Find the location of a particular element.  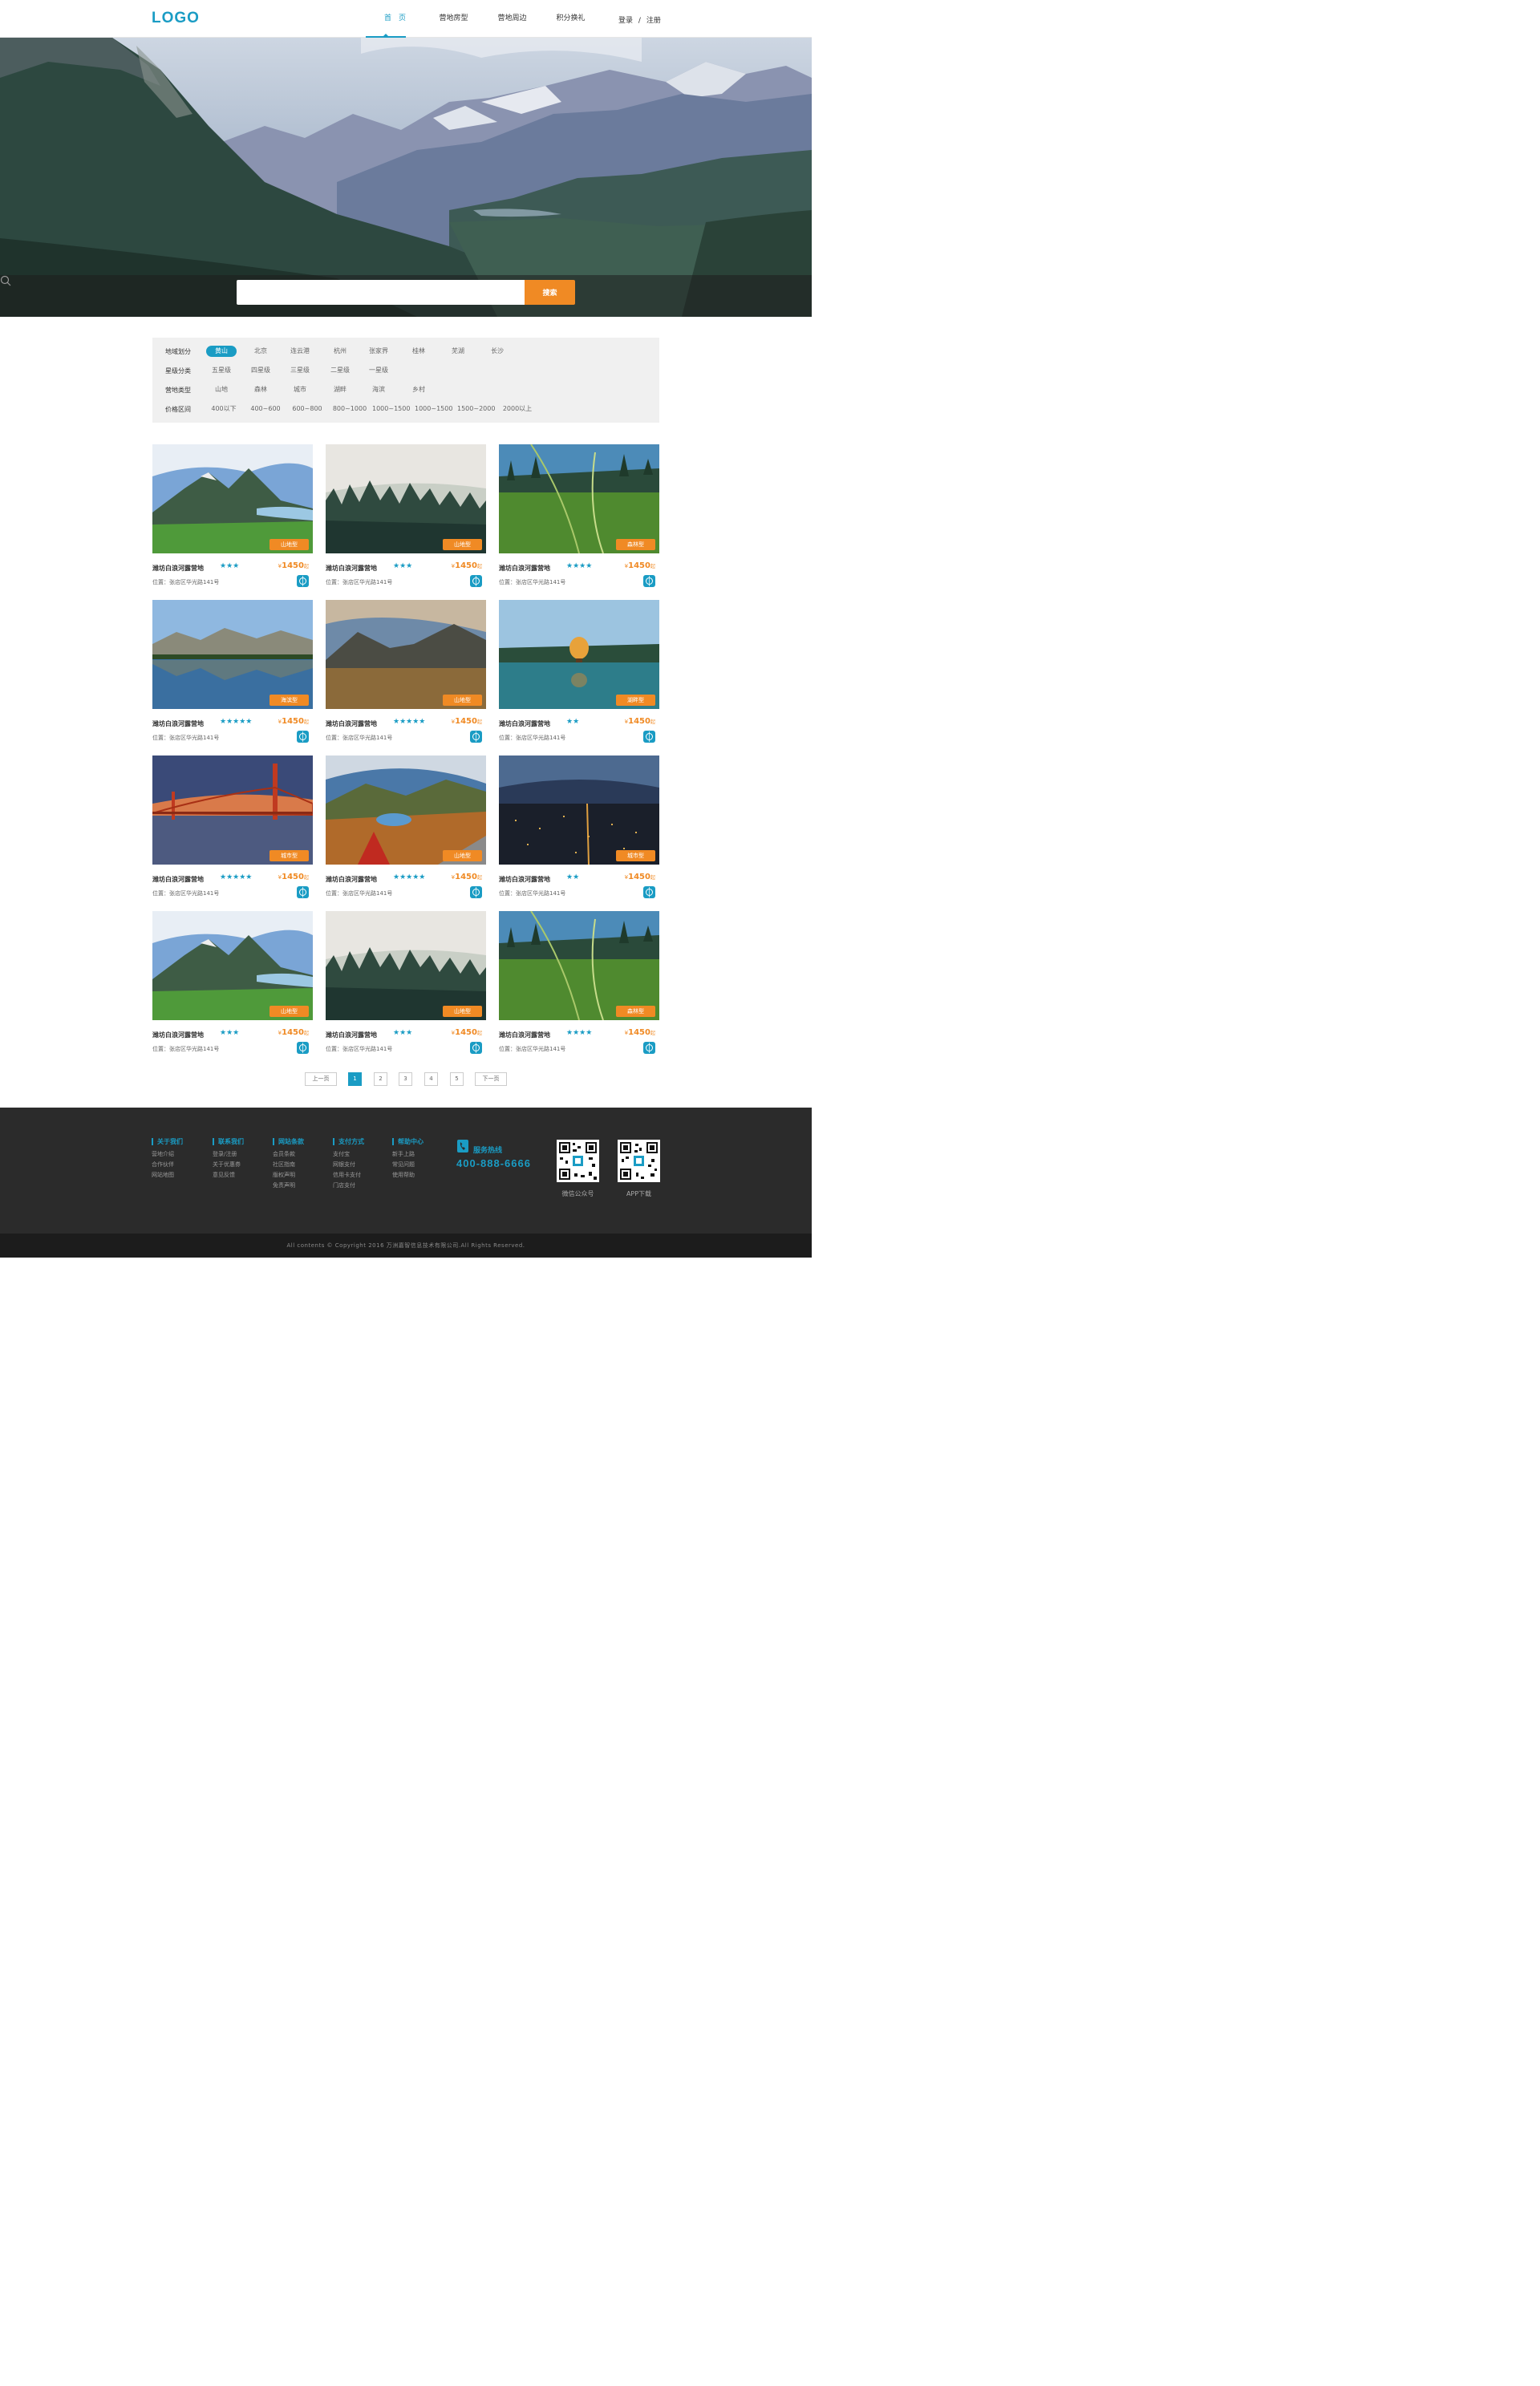

footer-link: 会员条款 is located at coordinates (288, 1154).